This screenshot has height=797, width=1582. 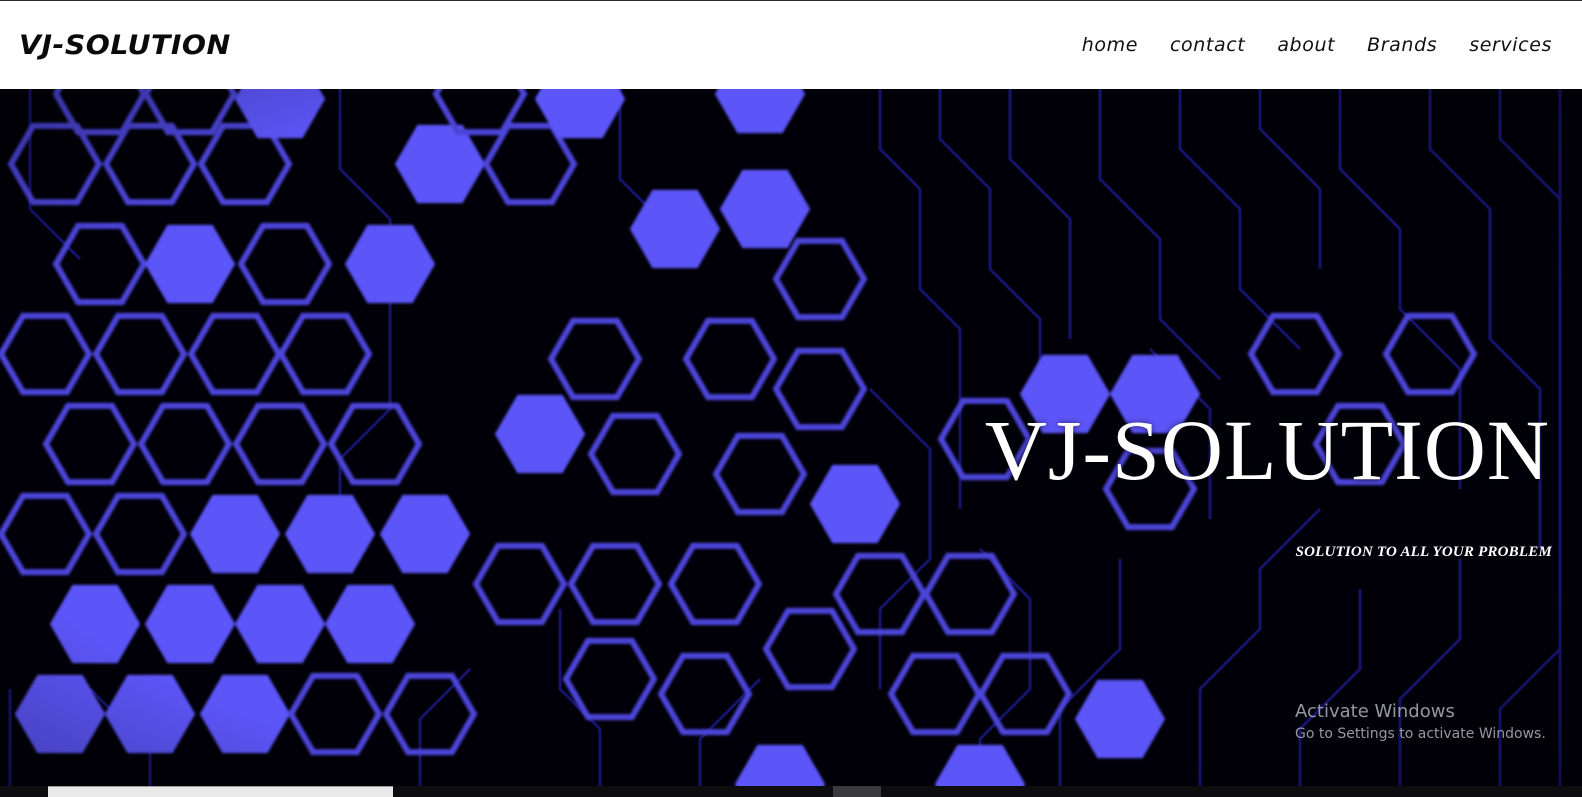 I want to click on nav-link-home: home, so click(x=1110, y=45).